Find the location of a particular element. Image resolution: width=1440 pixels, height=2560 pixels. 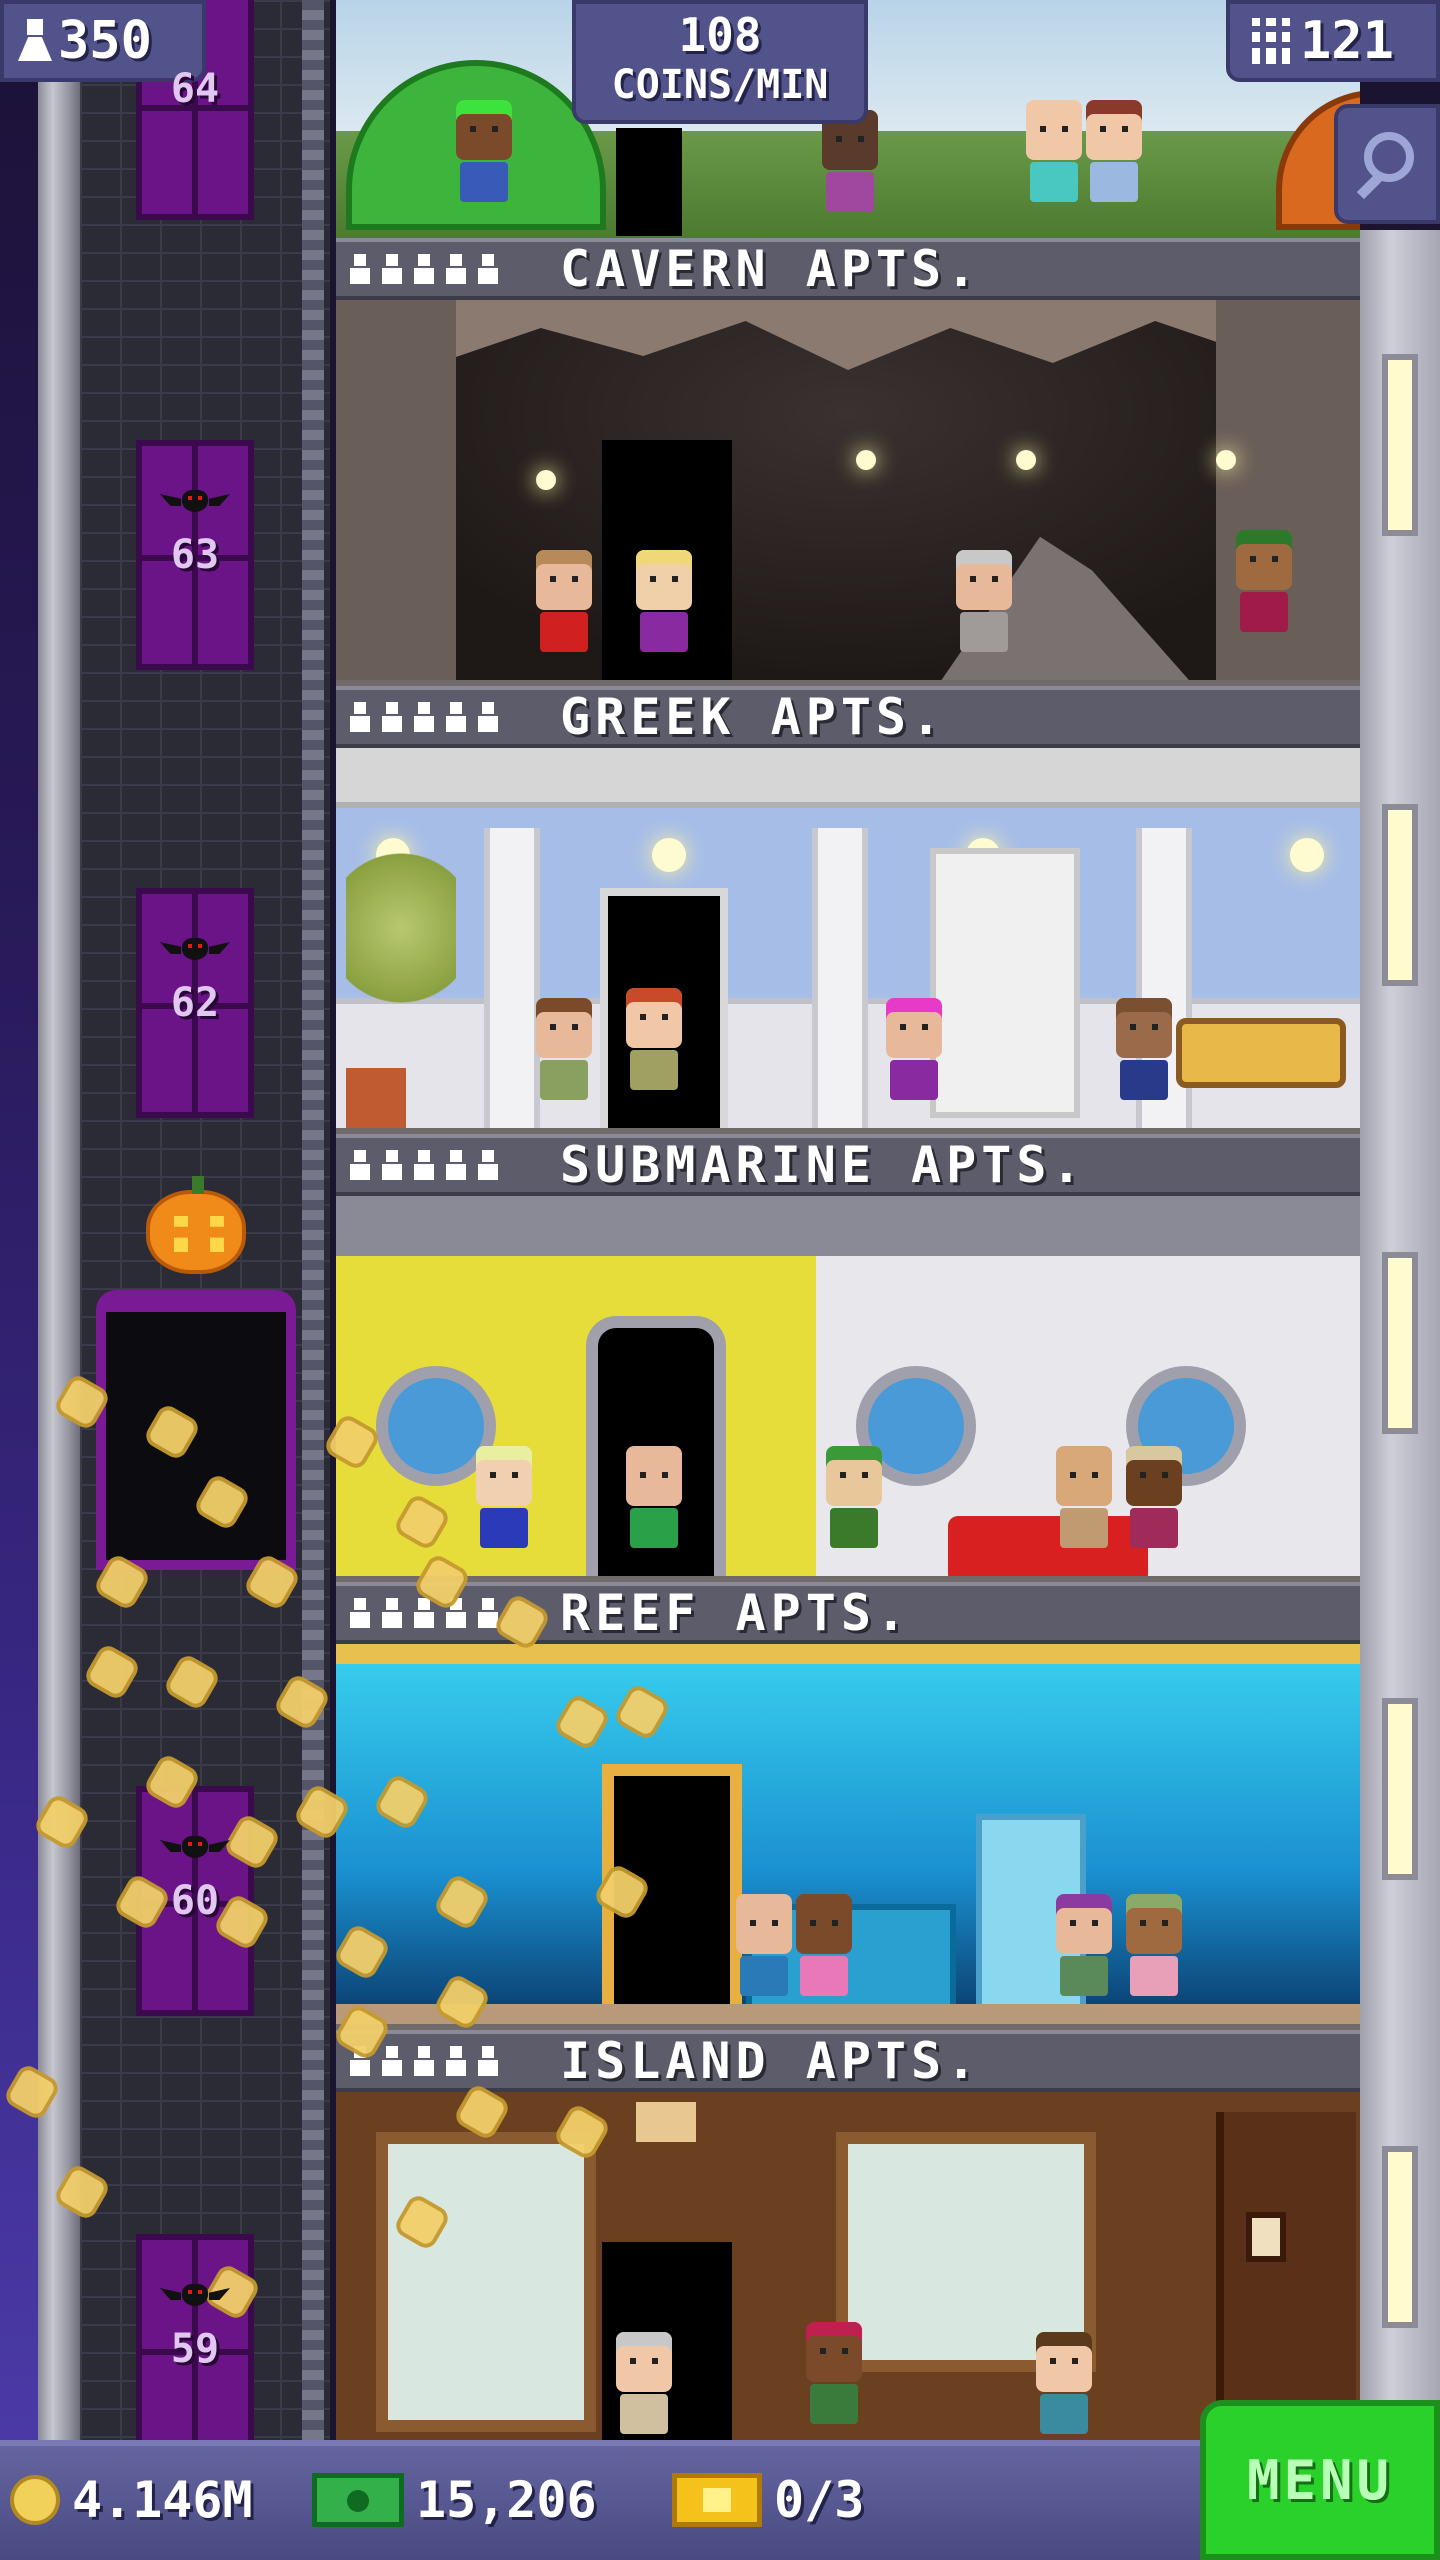

population-value: 350 is located at coordinates (105, 41).